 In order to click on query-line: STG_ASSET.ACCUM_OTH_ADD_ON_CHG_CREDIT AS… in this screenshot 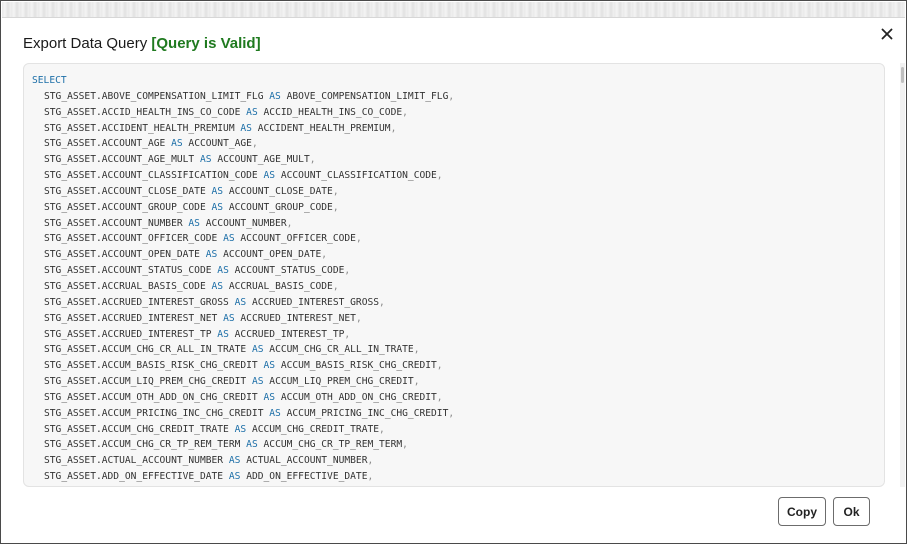, I will do `click(454, 398)`.